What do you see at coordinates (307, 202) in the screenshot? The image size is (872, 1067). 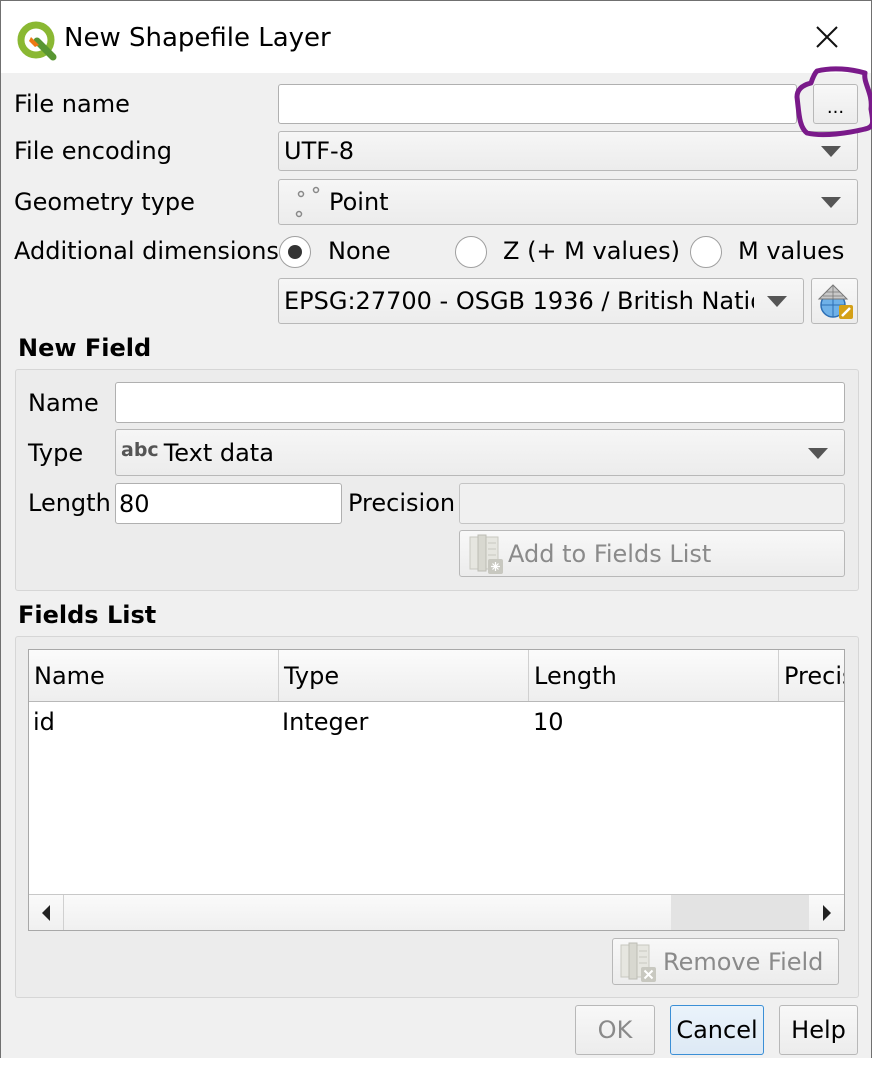 I see `point-geometry-icon` at bounding box center [307, 202].